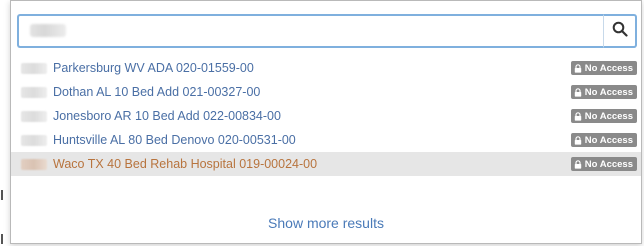  I want to click on left-edge-mark-lower, so click(2, 239).